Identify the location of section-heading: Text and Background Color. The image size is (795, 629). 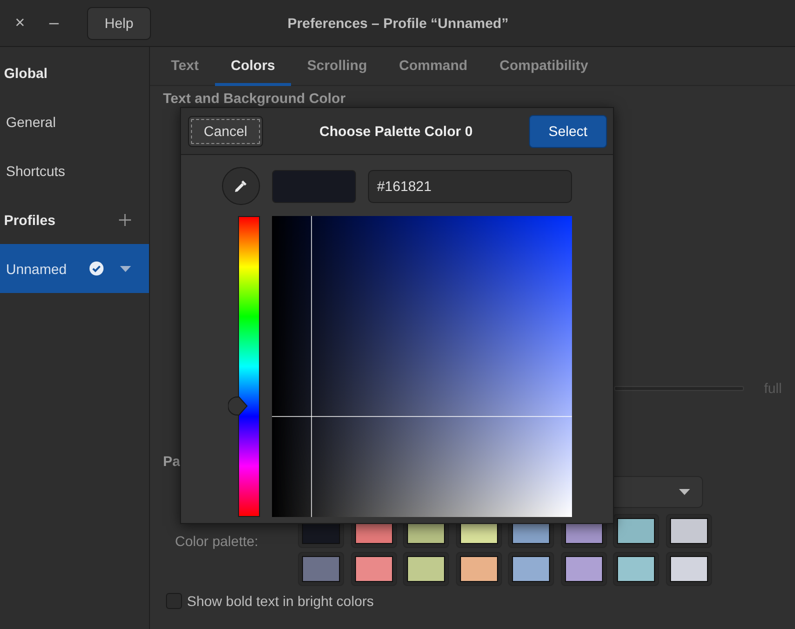
(254, 98).